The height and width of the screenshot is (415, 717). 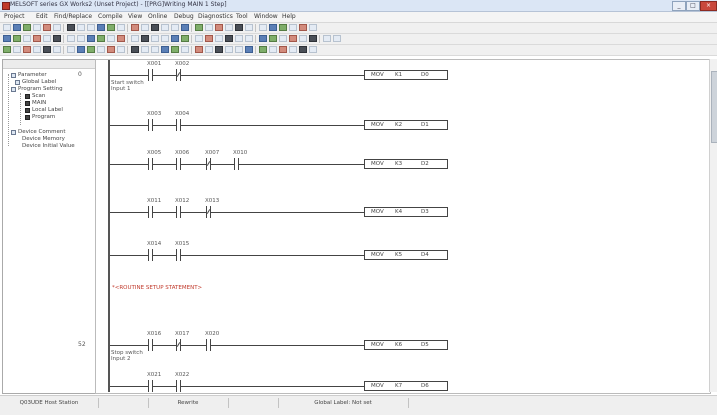 I want to click on output-instruction: MOV K4 D3, so click(x=406, y=212).